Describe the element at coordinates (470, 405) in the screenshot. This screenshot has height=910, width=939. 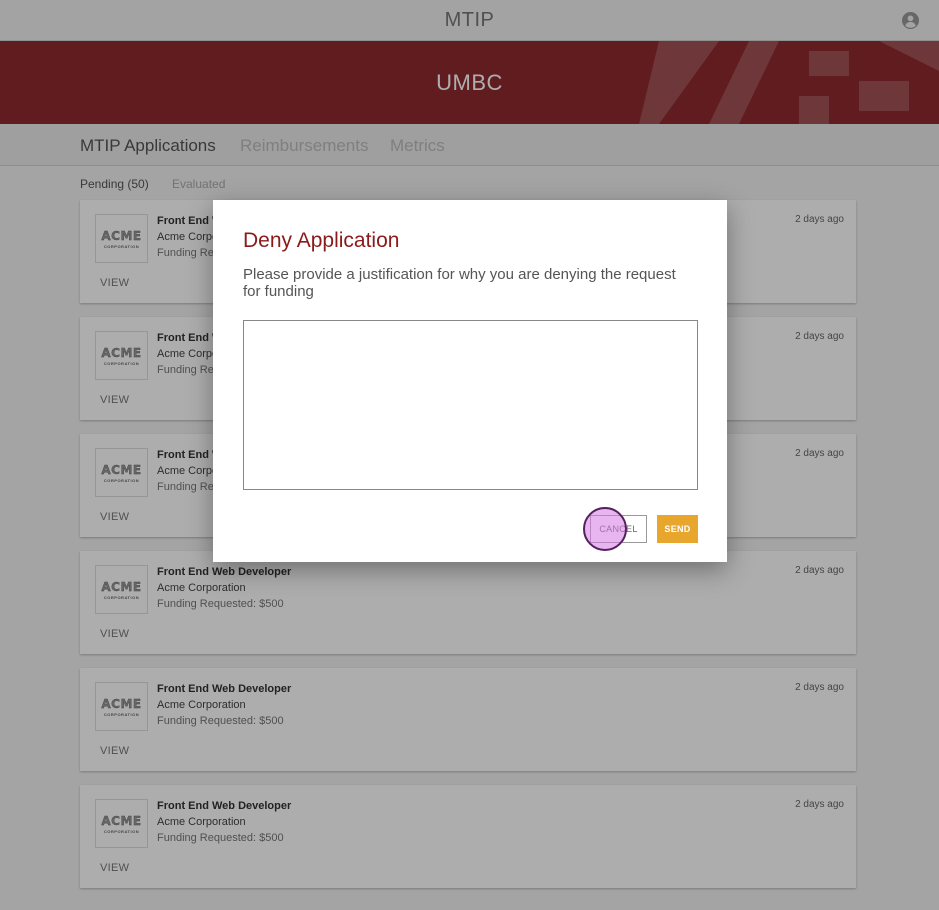
I see `justification-textarea` at that location.